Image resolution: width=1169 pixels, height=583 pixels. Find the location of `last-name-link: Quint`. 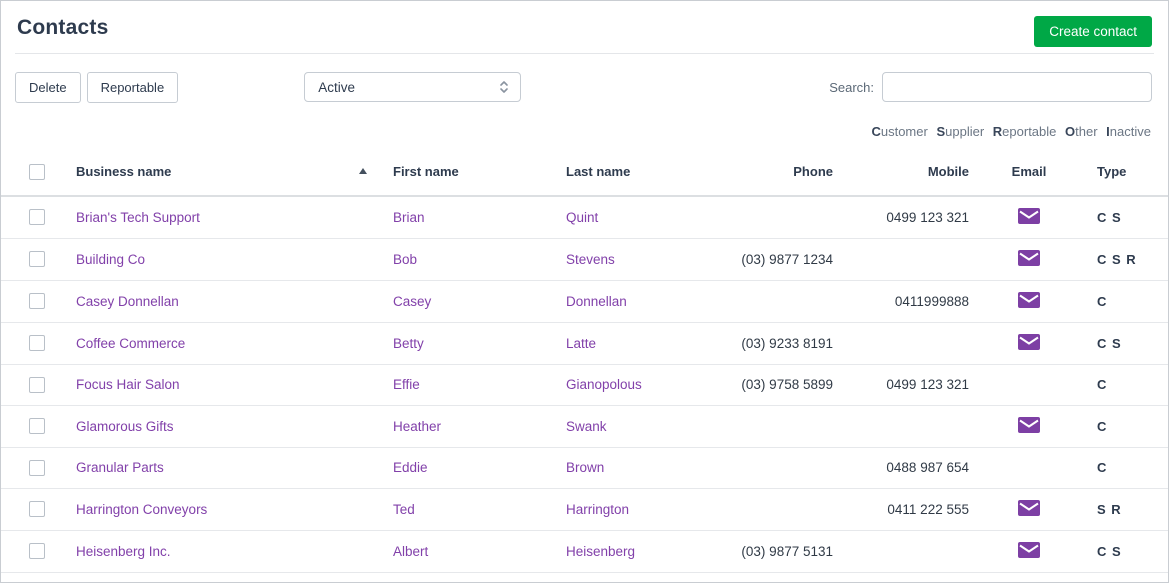

last-name-link: Quint is located at coordinates (582, 217).